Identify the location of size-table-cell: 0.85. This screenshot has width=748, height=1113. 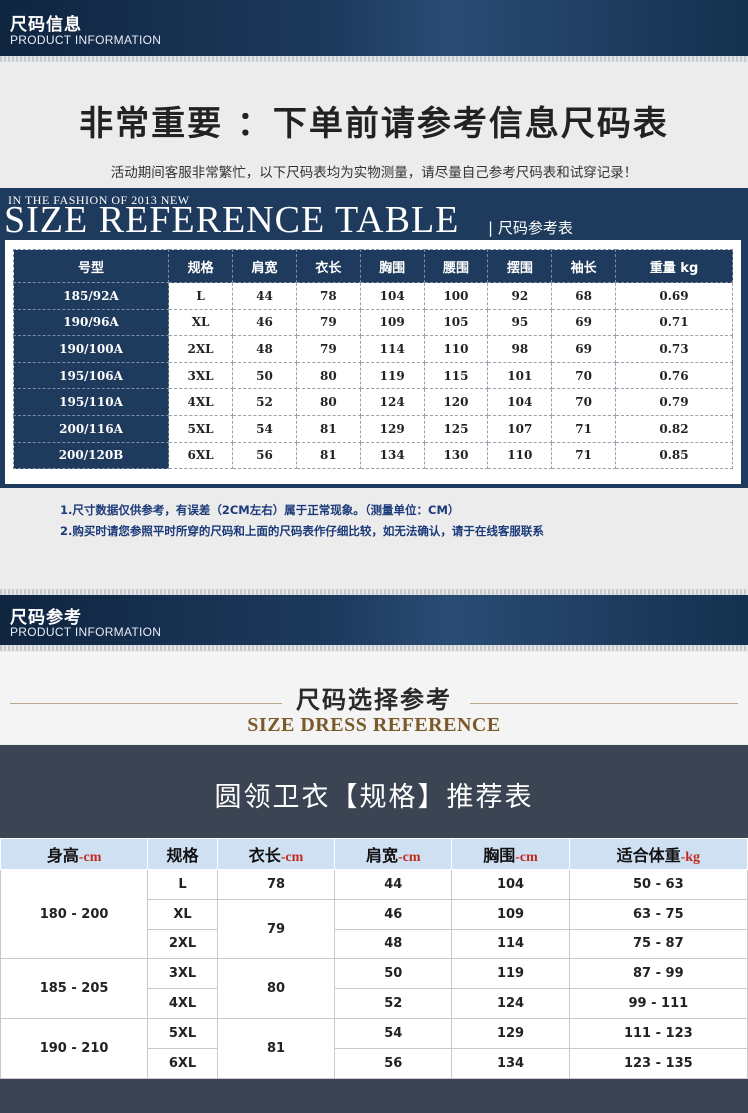
(674, 455).